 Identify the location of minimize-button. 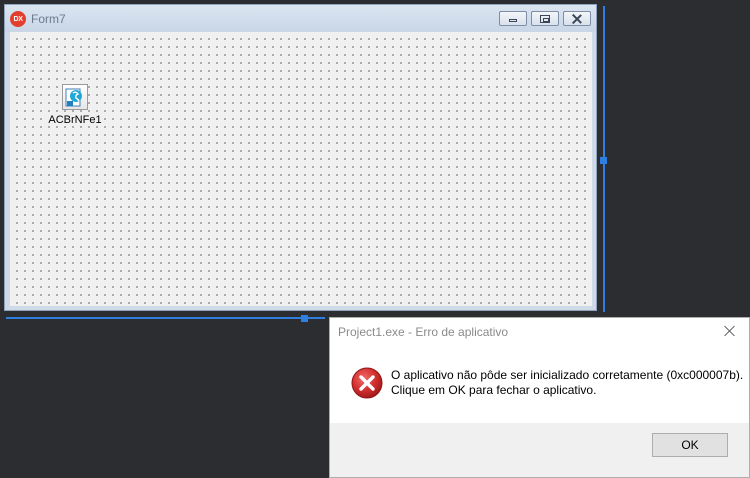
(513, 18).